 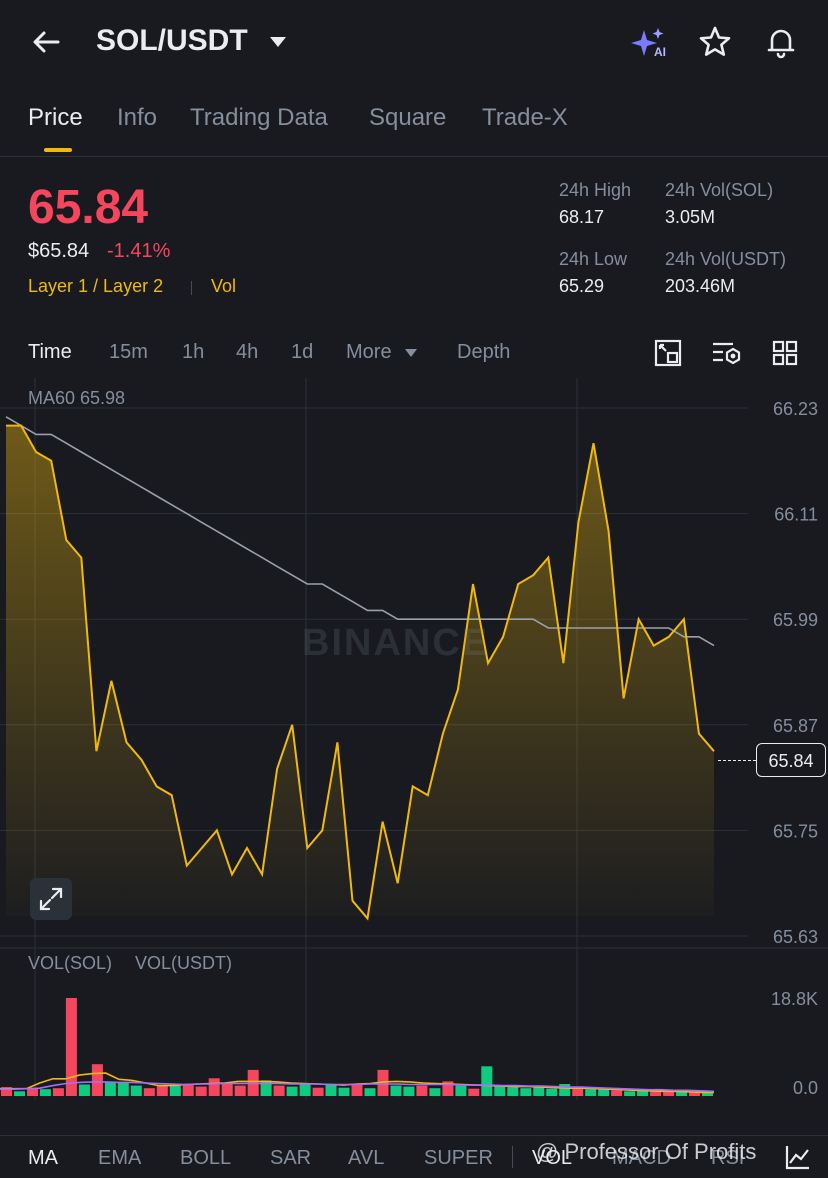 I want to click on fullscreen-toggle-icon, so click(x=668, y=353).